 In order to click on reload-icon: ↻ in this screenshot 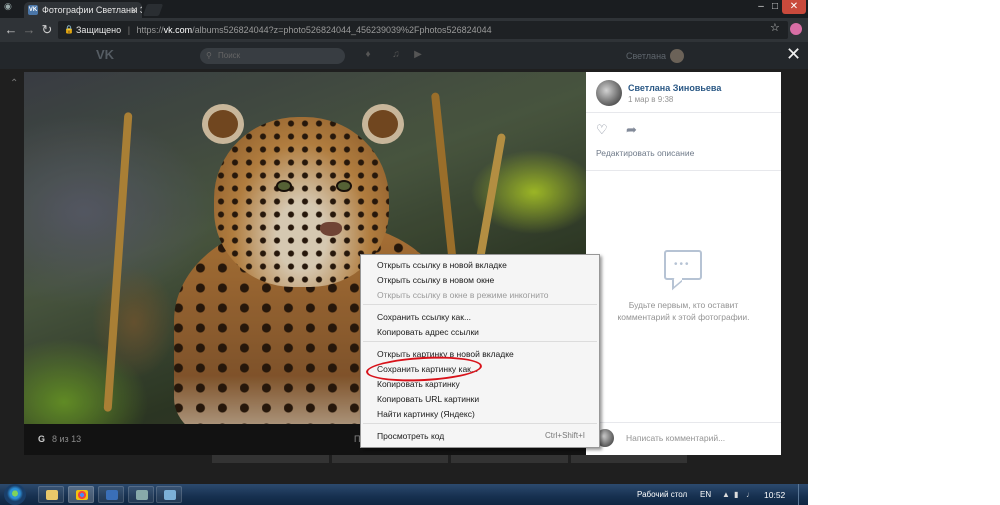, I will do `click(47, 30)`.